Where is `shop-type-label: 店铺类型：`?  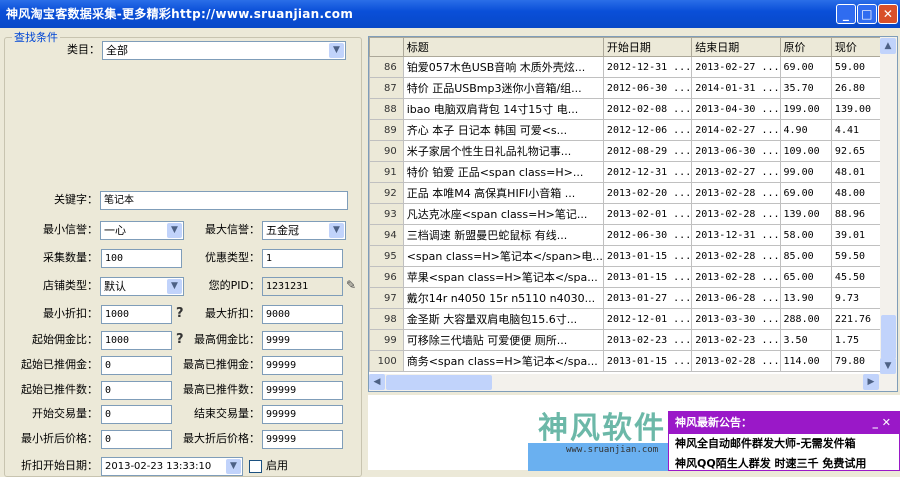 shop-type-label: 店铺类型： is located at coordinates (70, 285).